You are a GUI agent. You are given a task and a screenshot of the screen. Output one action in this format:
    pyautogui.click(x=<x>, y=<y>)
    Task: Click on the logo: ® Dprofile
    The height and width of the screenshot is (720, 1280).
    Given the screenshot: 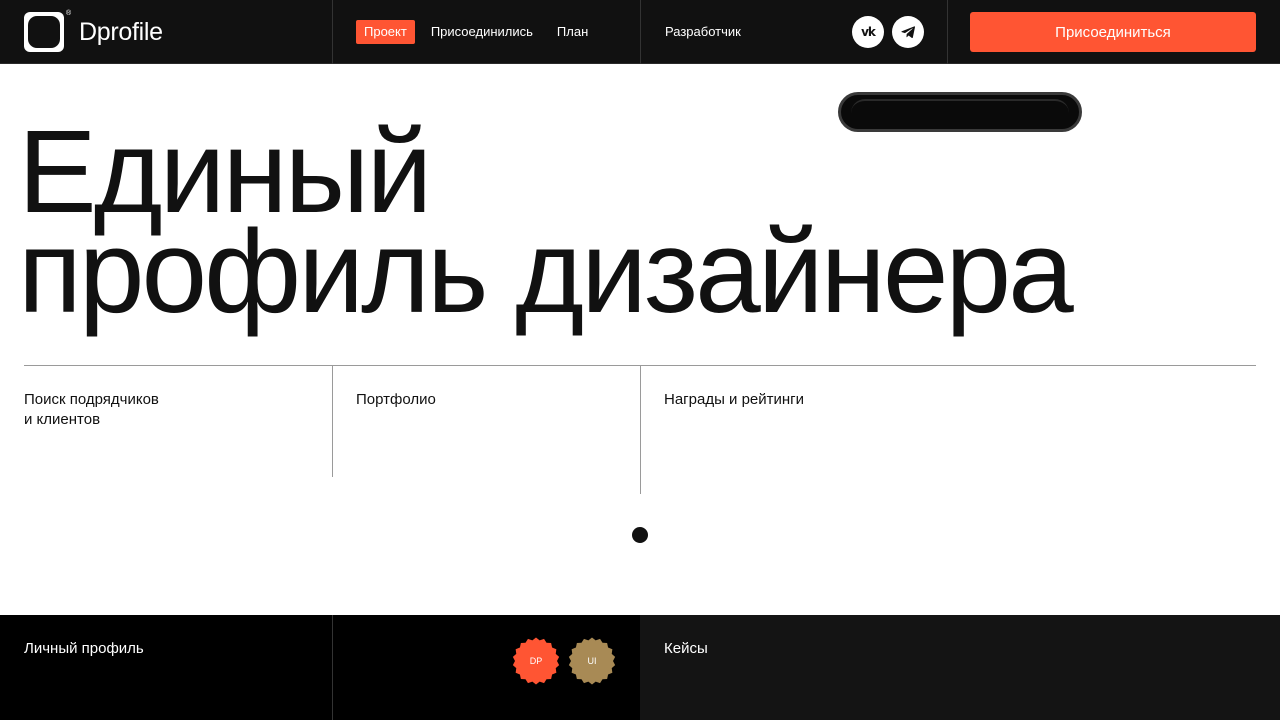 What is the action you would take?
    pyautogui.click(x=93, y=31)
    